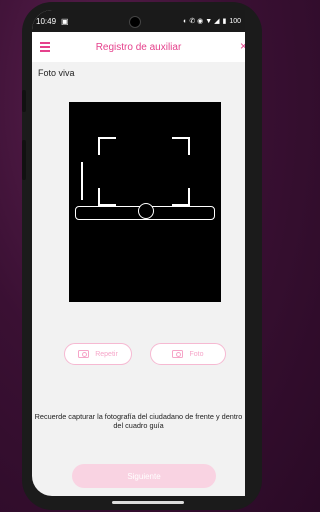  I want to click on zoom-slider, so click(145, 211).